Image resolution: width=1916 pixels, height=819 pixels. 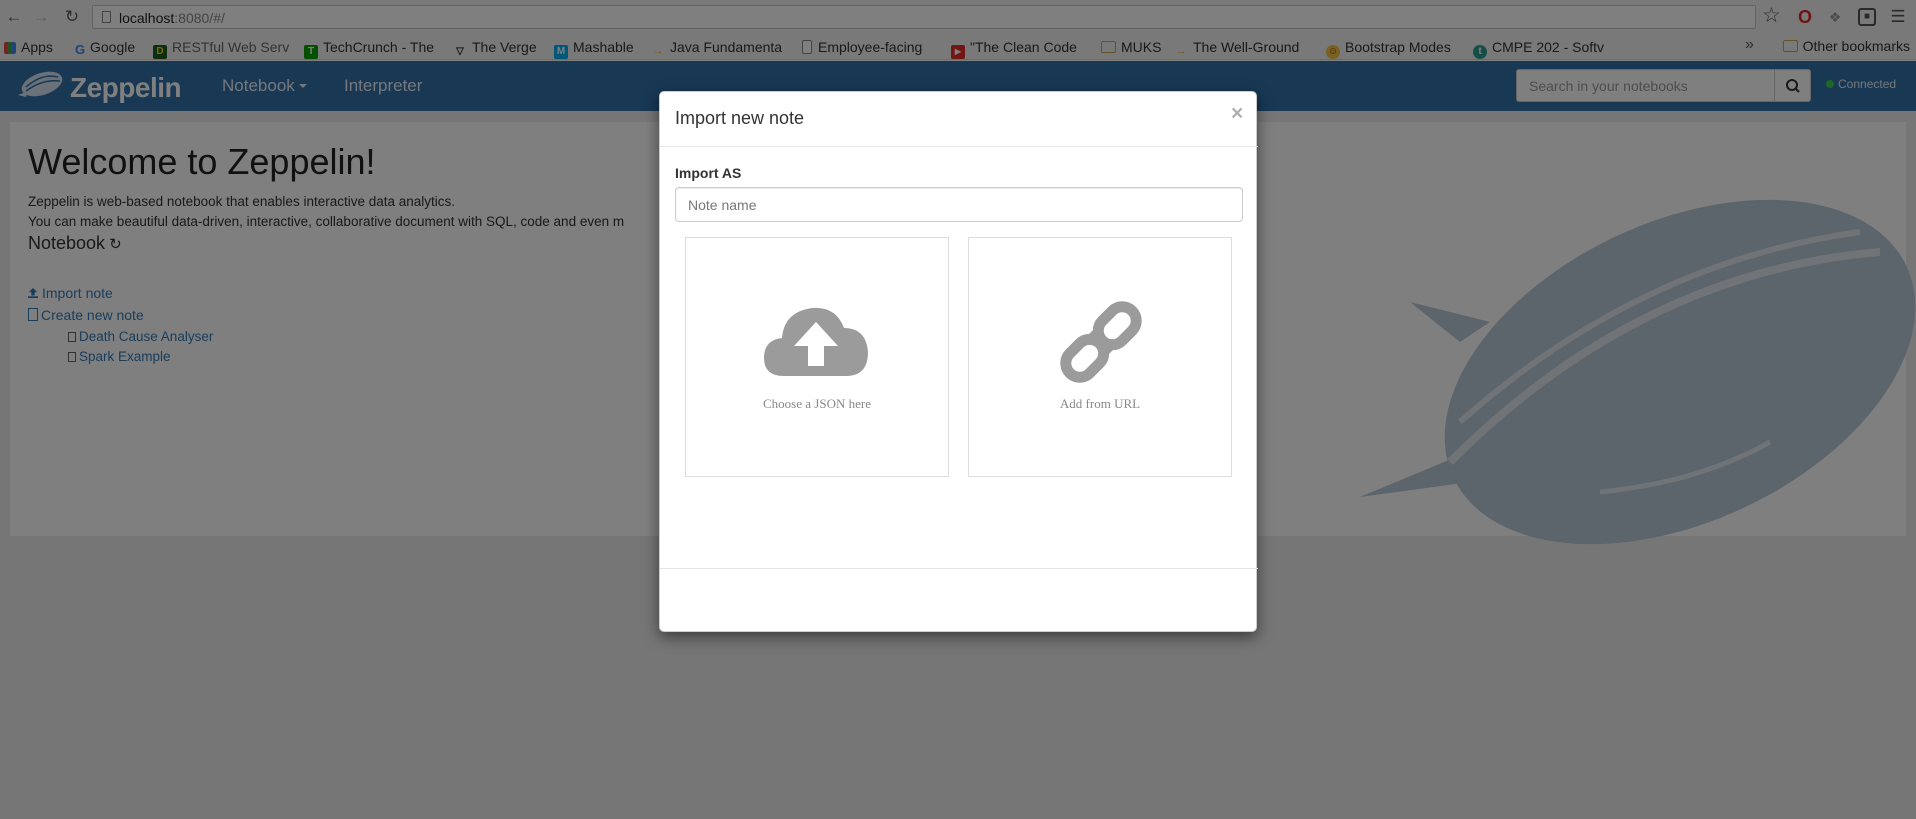 What do you see at coordinates (740, 118) in the screenshot?
I see `modal-title: Import new note` at bounding box center [740, 118].